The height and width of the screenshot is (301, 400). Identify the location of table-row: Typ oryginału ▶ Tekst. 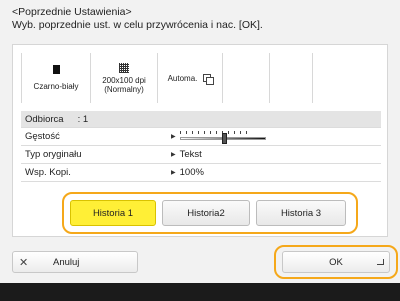
(201, 155).